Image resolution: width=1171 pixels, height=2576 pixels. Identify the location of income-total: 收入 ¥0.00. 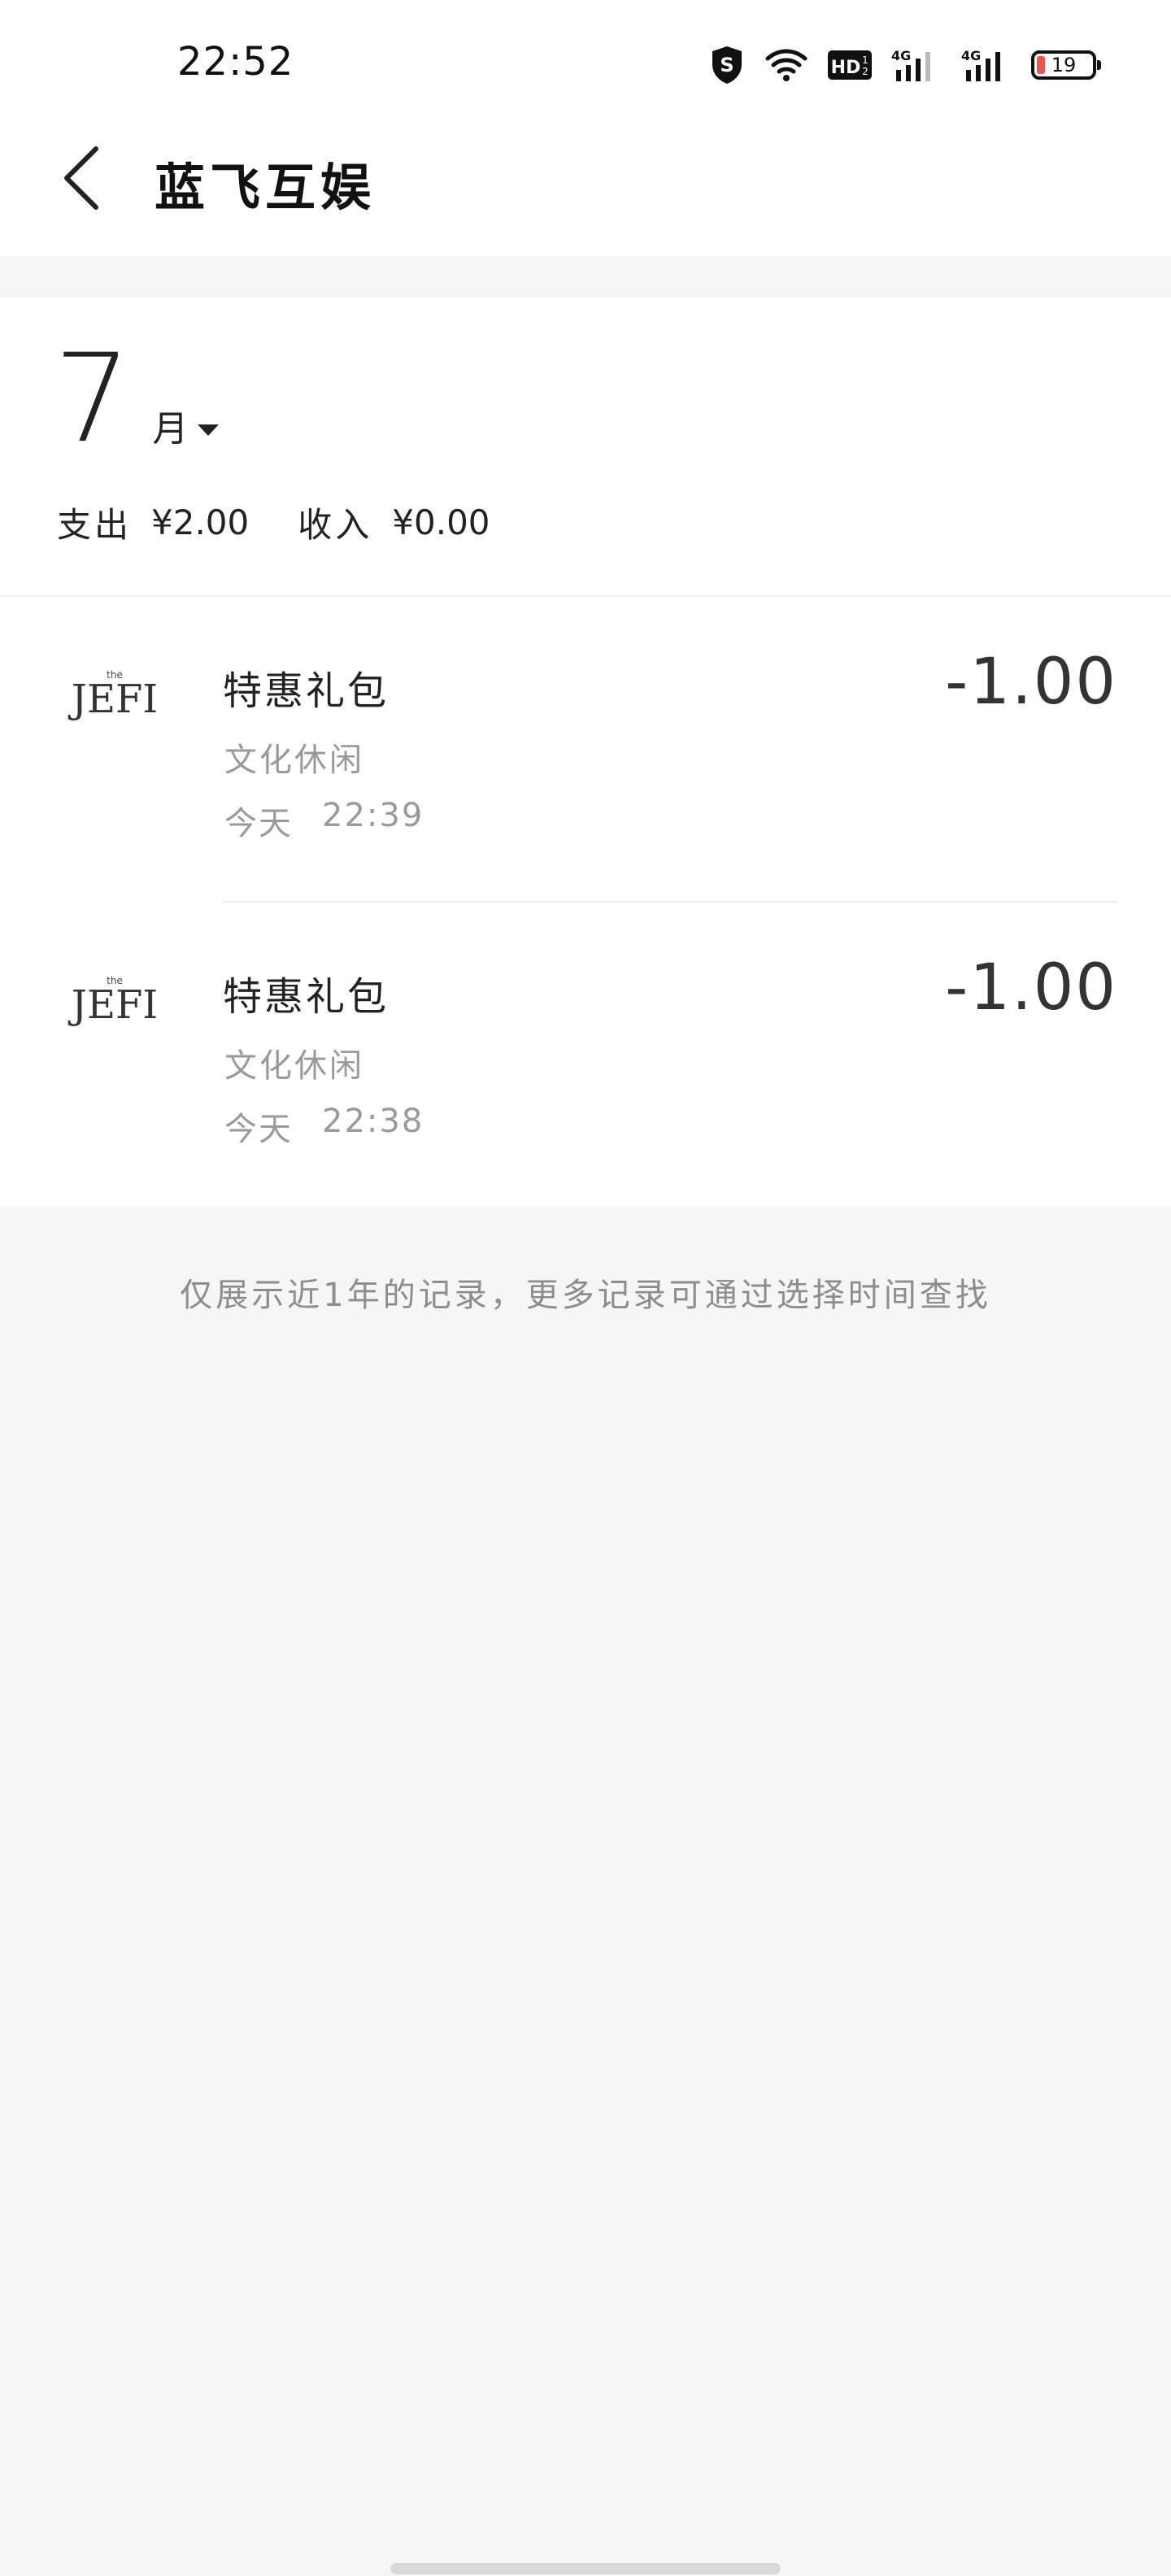
(394, 523).